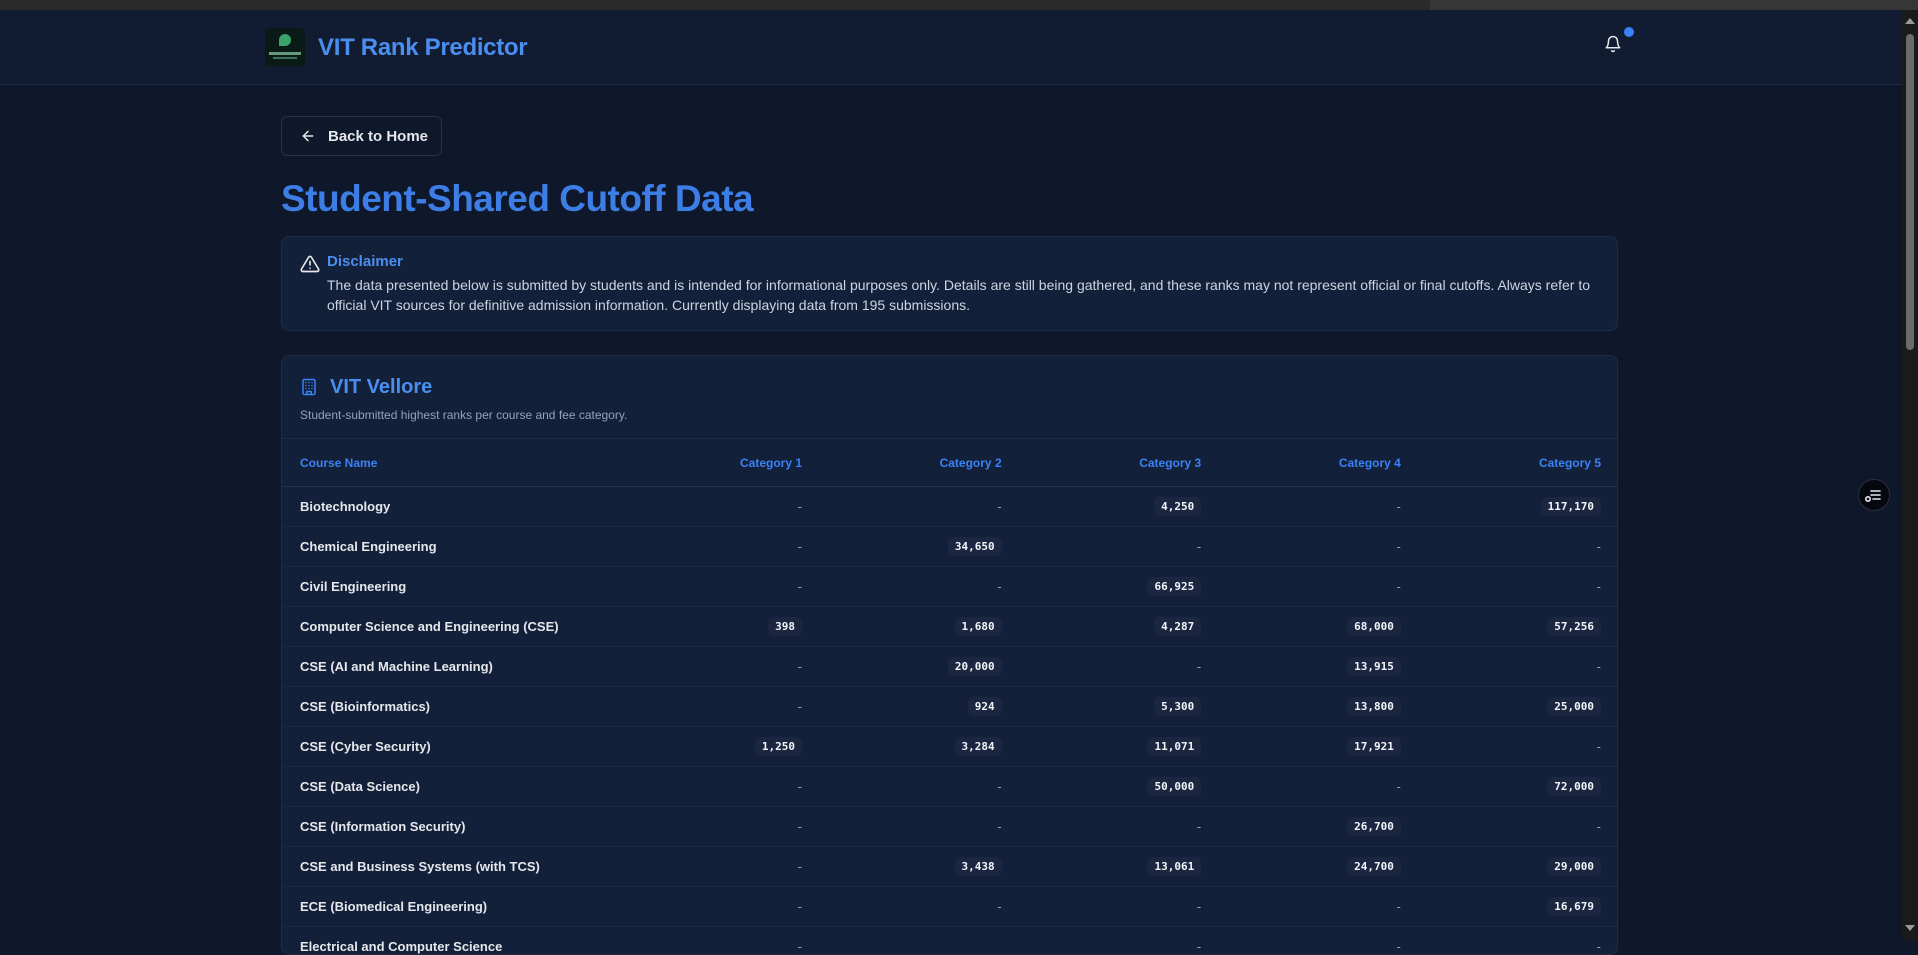  What do you see at coordinates (451, 941) in the screenshot?
I see `course-name-cell: Electrical and Computer Science` at bounding box center [451, 941].